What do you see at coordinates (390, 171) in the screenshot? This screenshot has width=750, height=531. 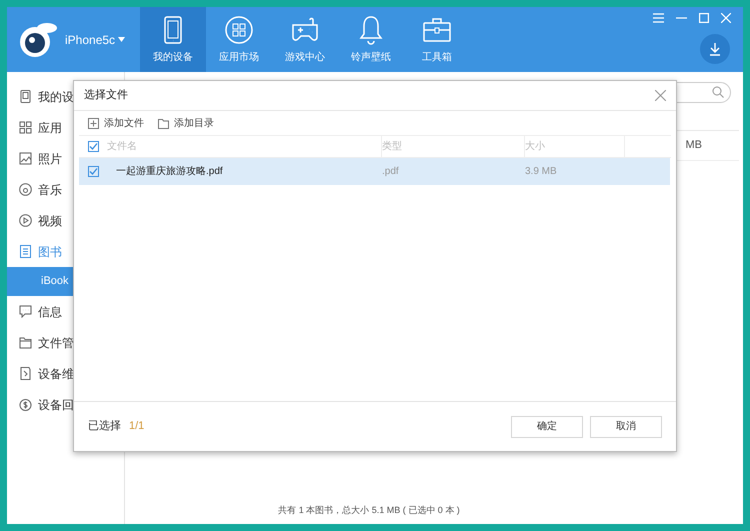 I see `table-cell: .pdf` at bounding box center [390, 171].